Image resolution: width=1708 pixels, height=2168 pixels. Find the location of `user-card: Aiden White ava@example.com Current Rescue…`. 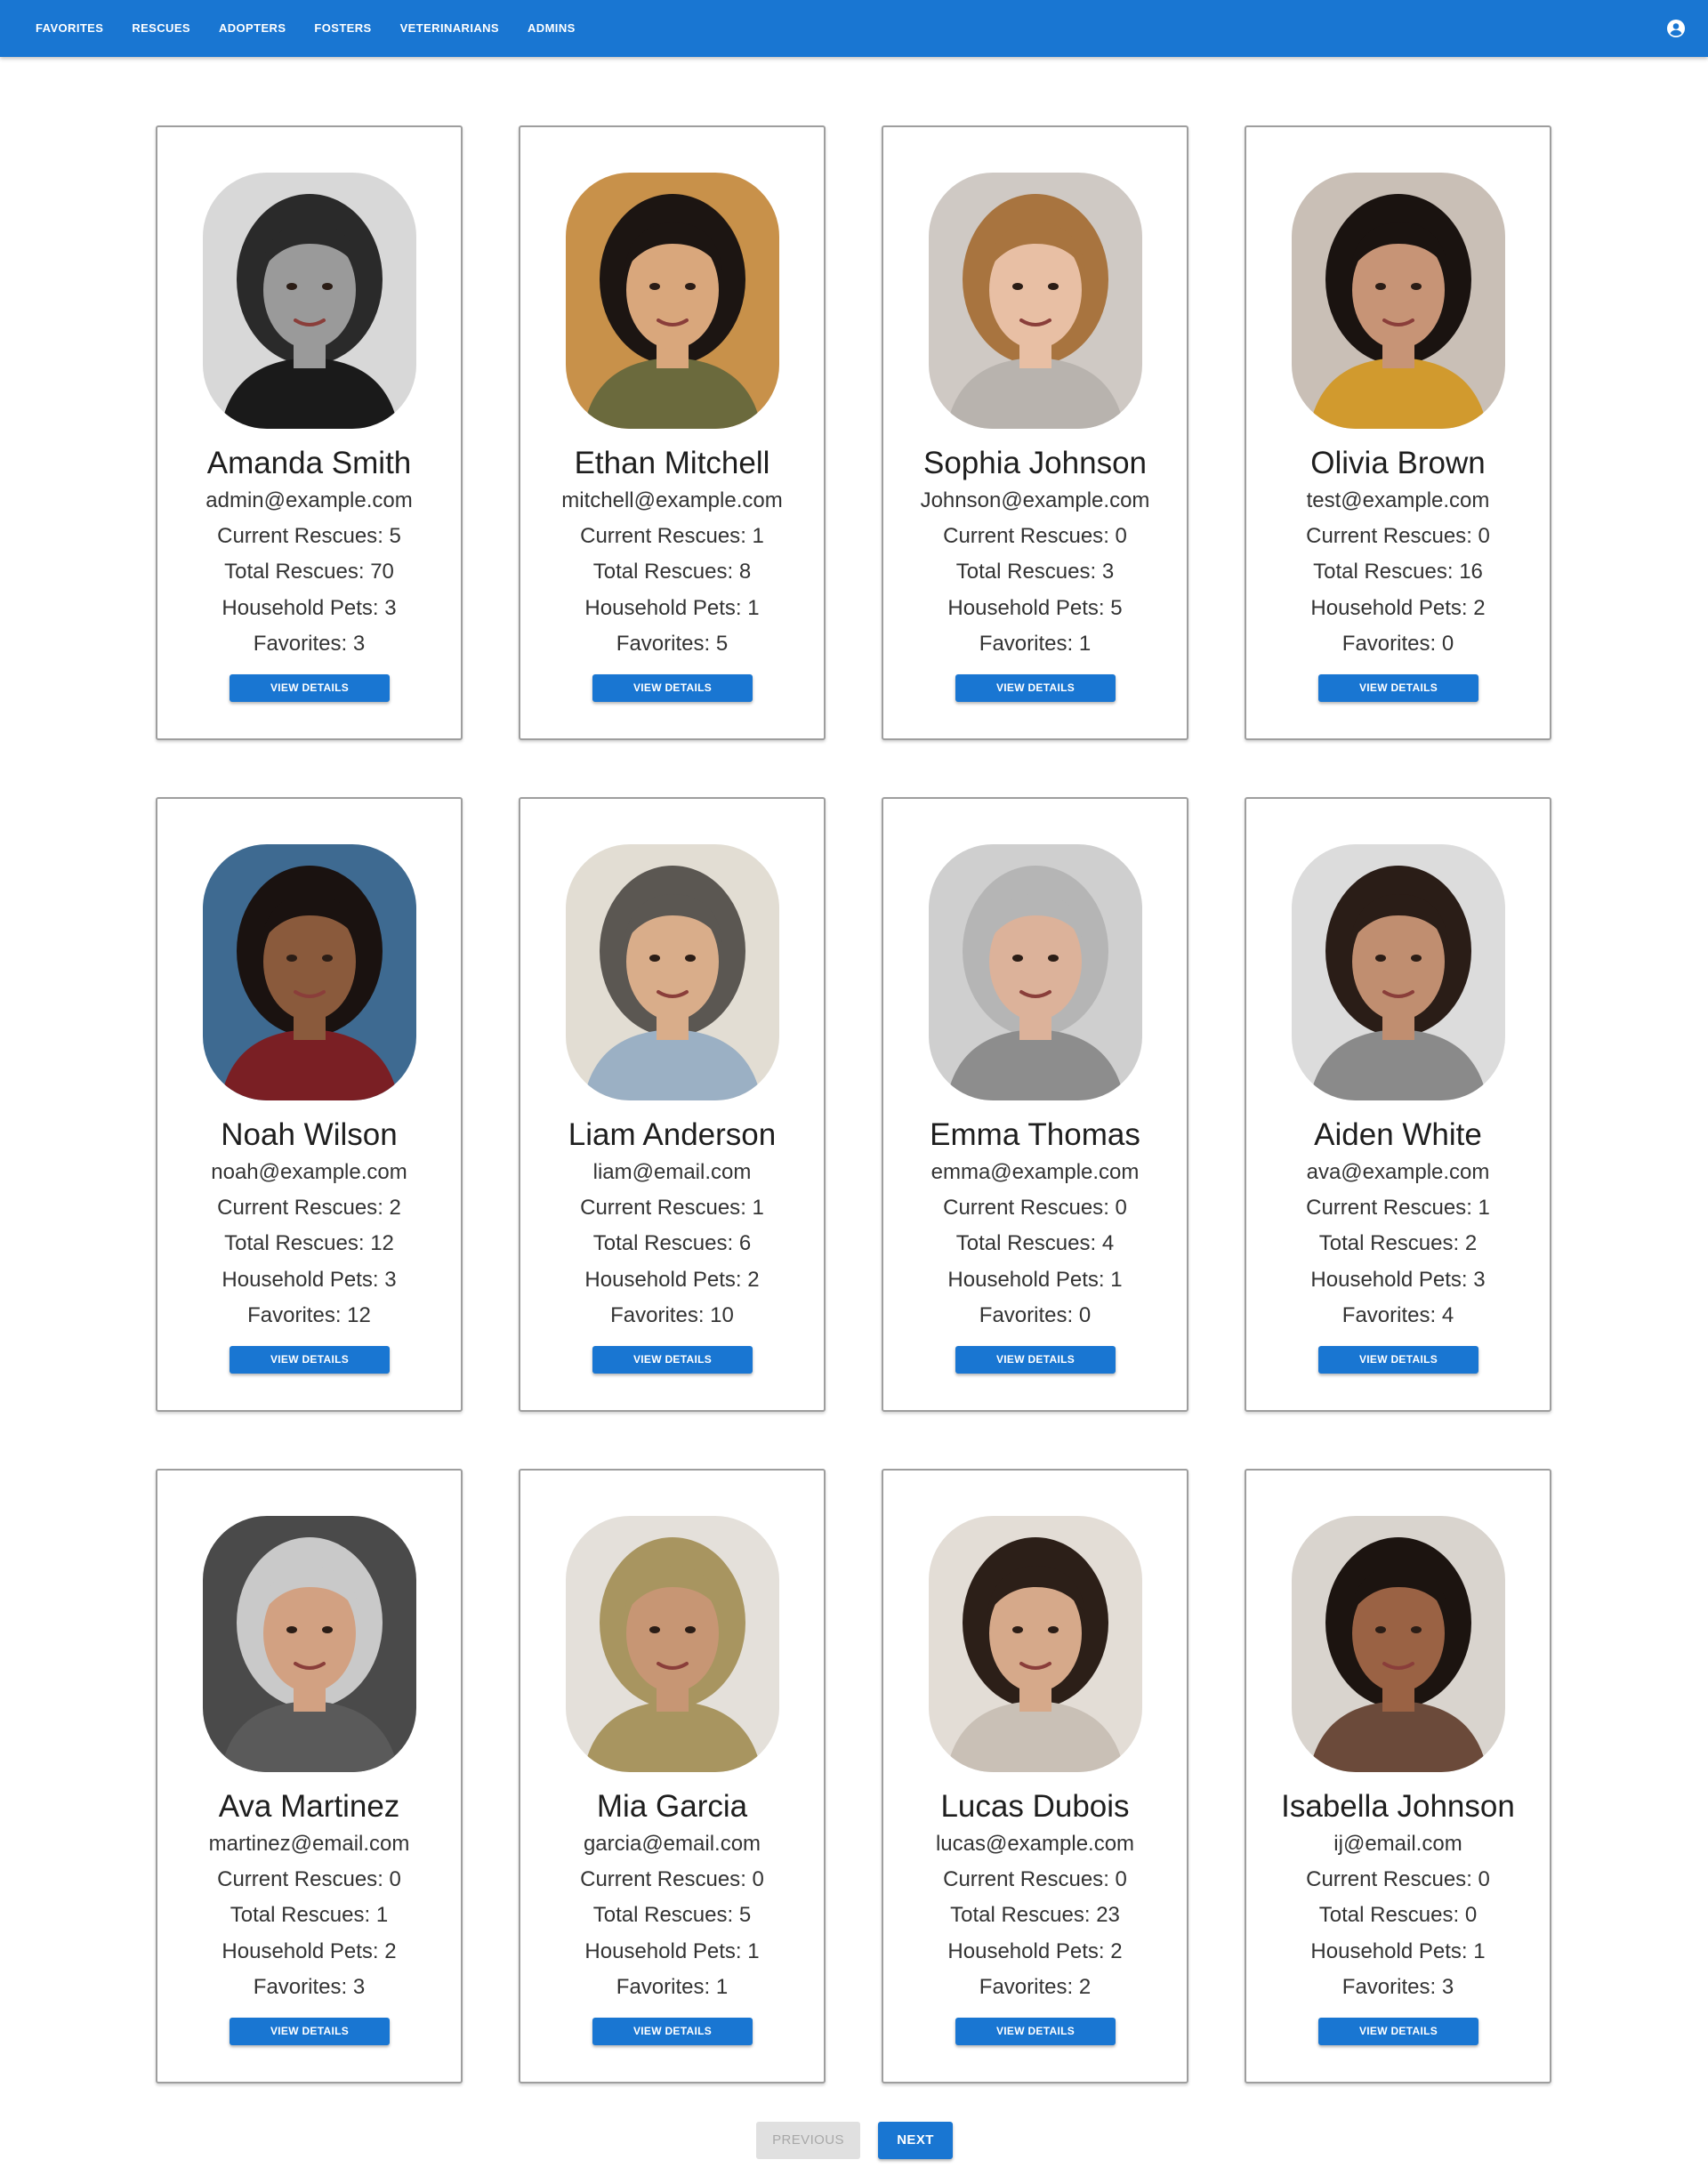

user-card: Aiden White ava@example.com Current Rescue… is located at coordinates (1398, 1104).